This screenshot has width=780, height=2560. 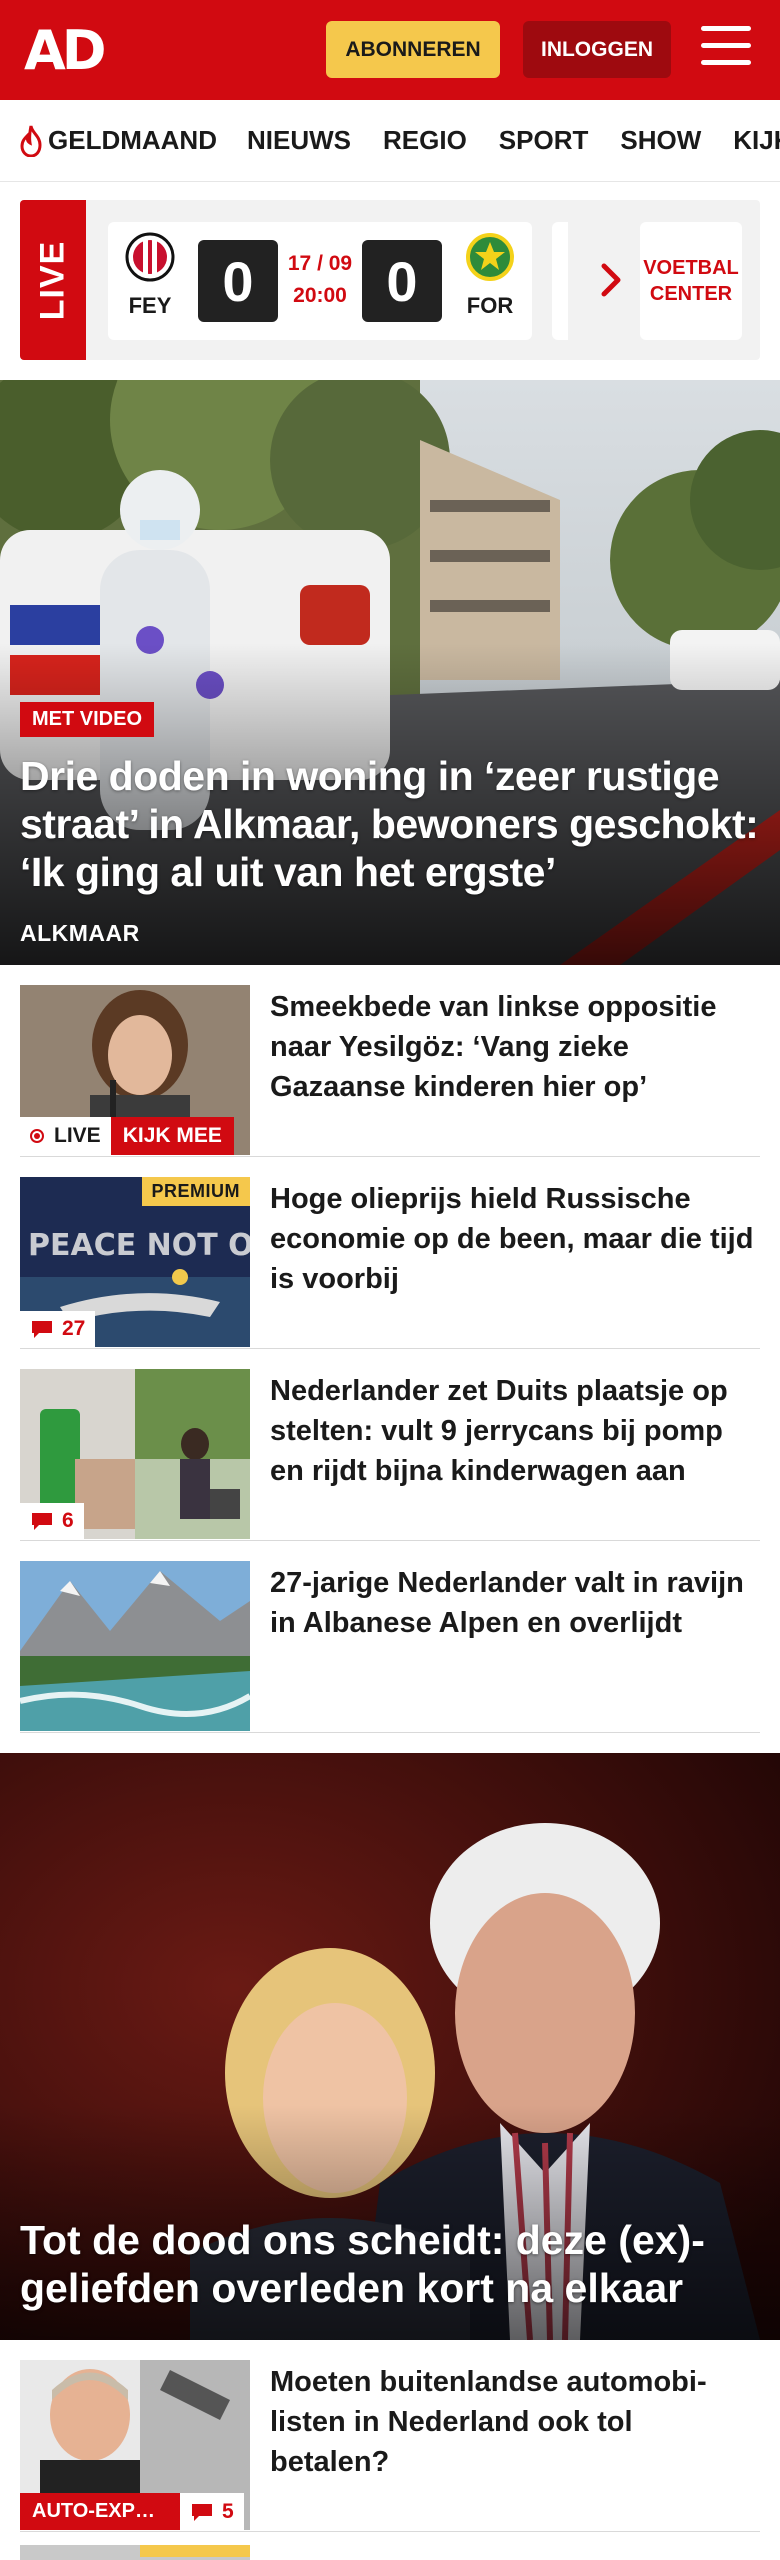 I want to click on kijk-mee-label: KIJK MEE, so click(x=172, y=1136).